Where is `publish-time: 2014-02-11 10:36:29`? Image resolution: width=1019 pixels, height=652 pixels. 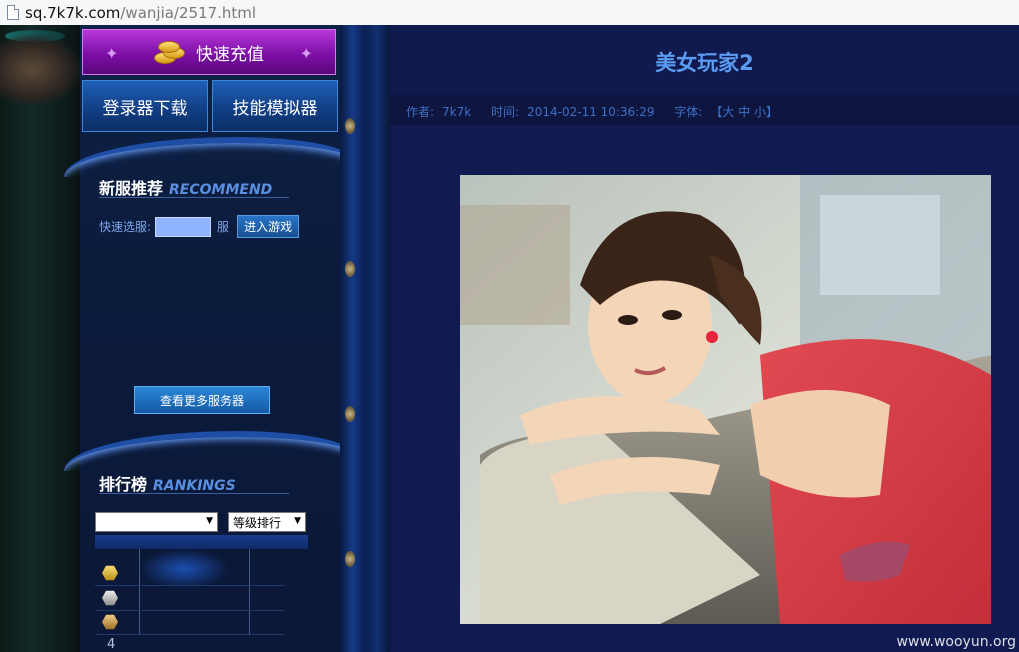 publish-time: 2014-02-11 10:36:29 is located at coordinates (591, 112).